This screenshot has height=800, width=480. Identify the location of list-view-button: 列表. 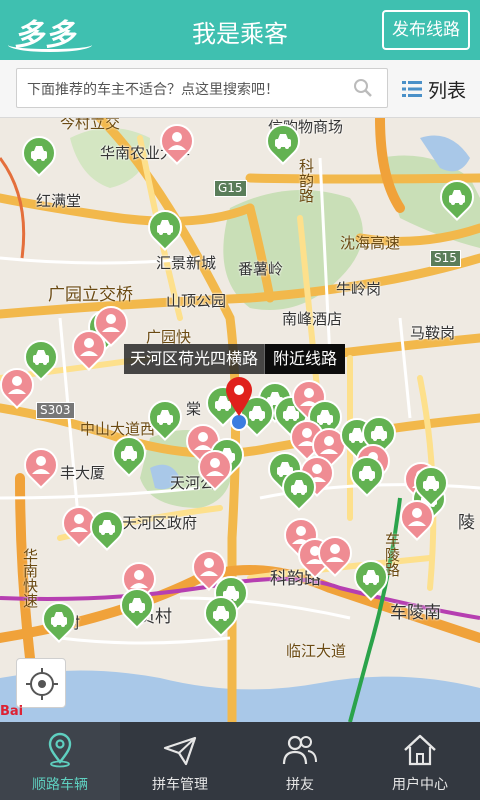
(437, 89).